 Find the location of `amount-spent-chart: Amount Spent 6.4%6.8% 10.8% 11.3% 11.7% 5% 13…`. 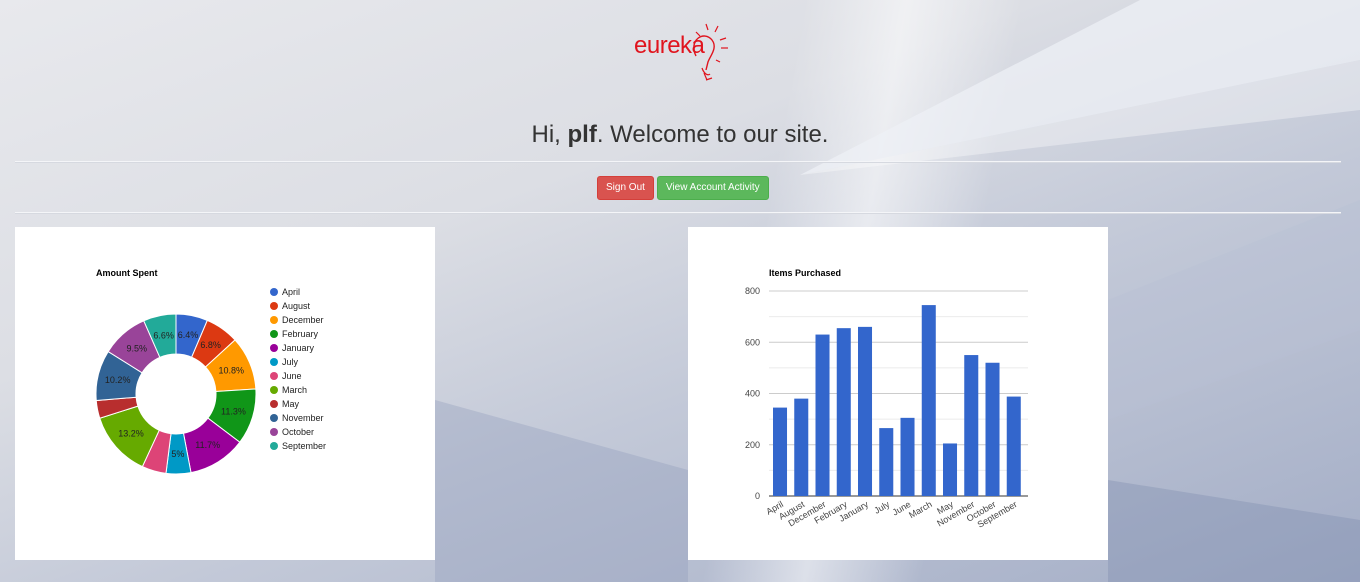

amount-spent-chart: Amount Spent 6.4%6.8% 10.8% 11.3% 11.7% 5% 13… is located at coordinates (210, 371).